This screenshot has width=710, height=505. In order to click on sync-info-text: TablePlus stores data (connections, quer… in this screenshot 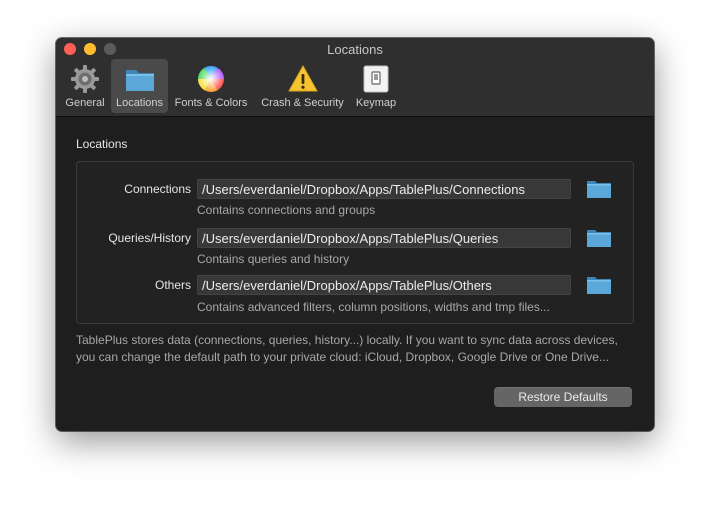, I will do `click(347, 348)`.